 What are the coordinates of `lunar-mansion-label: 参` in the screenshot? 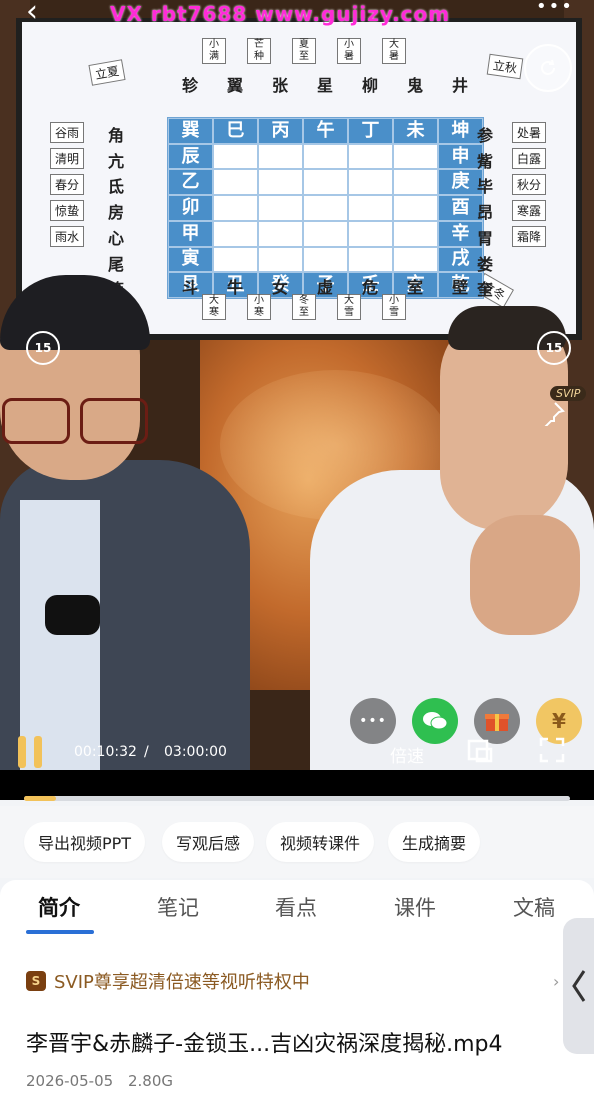 It's located at (485, 135).